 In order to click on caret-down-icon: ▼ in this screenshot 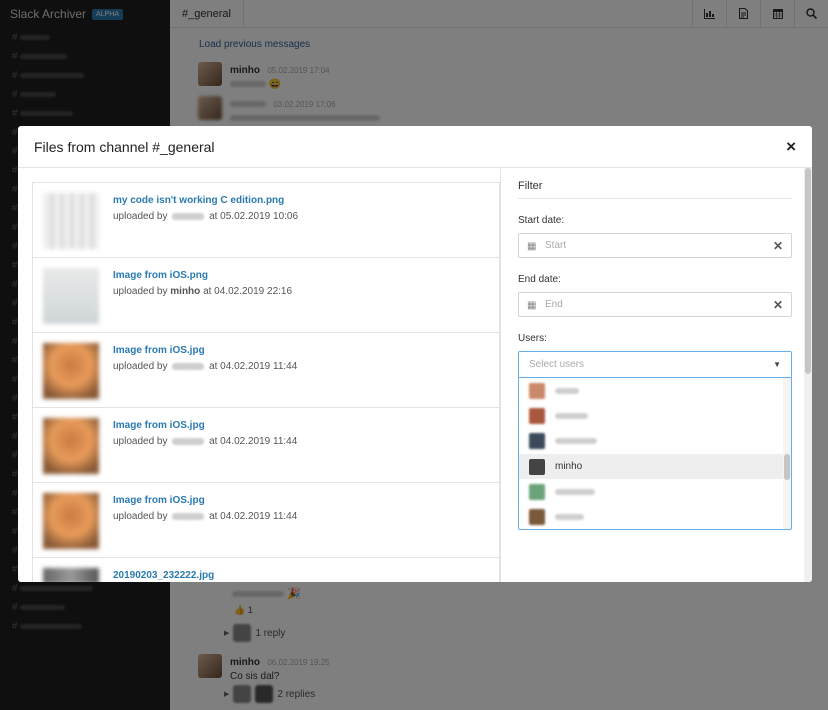, I will do `click(777, 364)`.